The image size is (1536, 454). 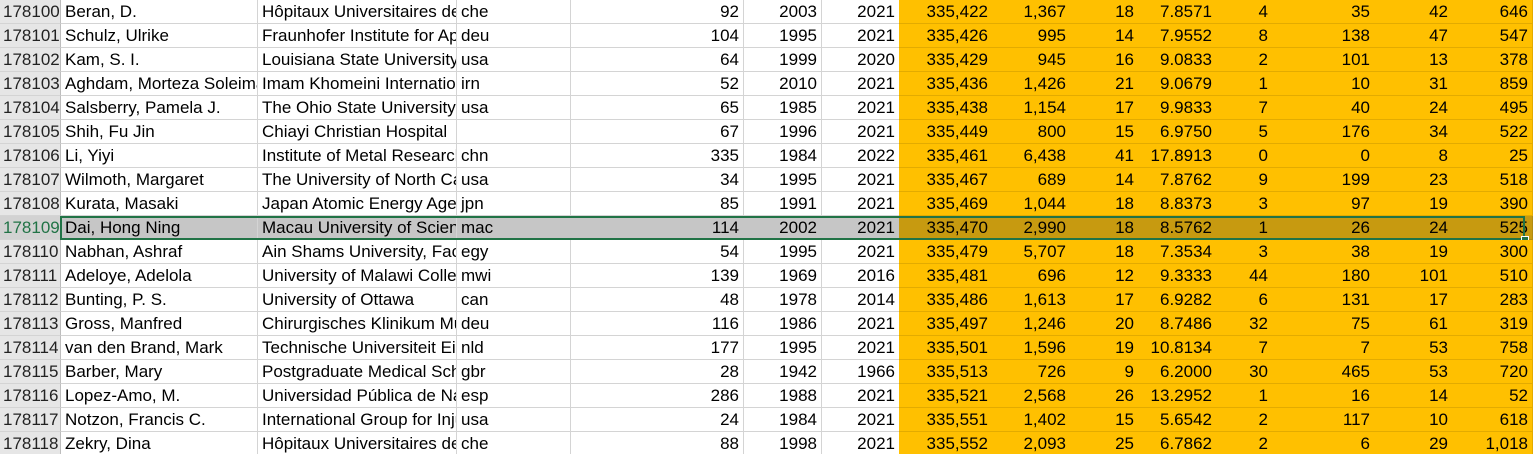 I want to click on cell-c10: 6.9282, so click(x=1177, y=300).